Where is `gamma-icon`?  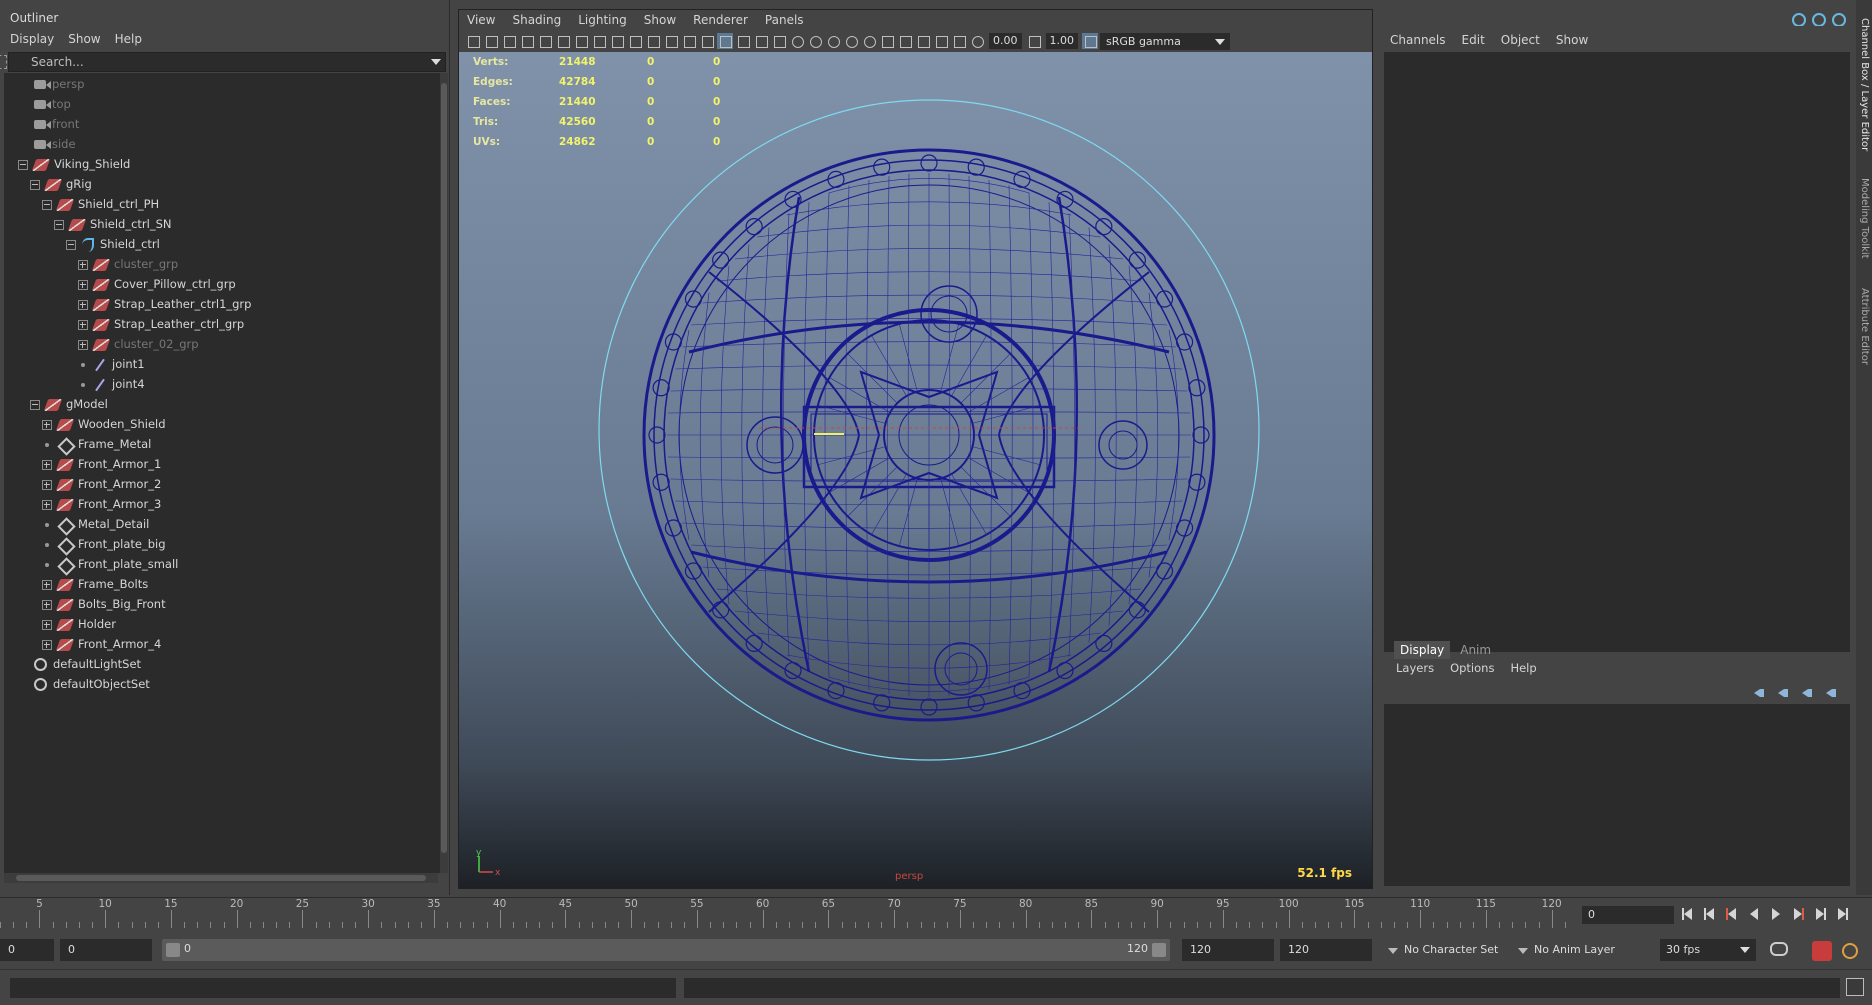 gamma-icon is located at coordinates (1034, 41).